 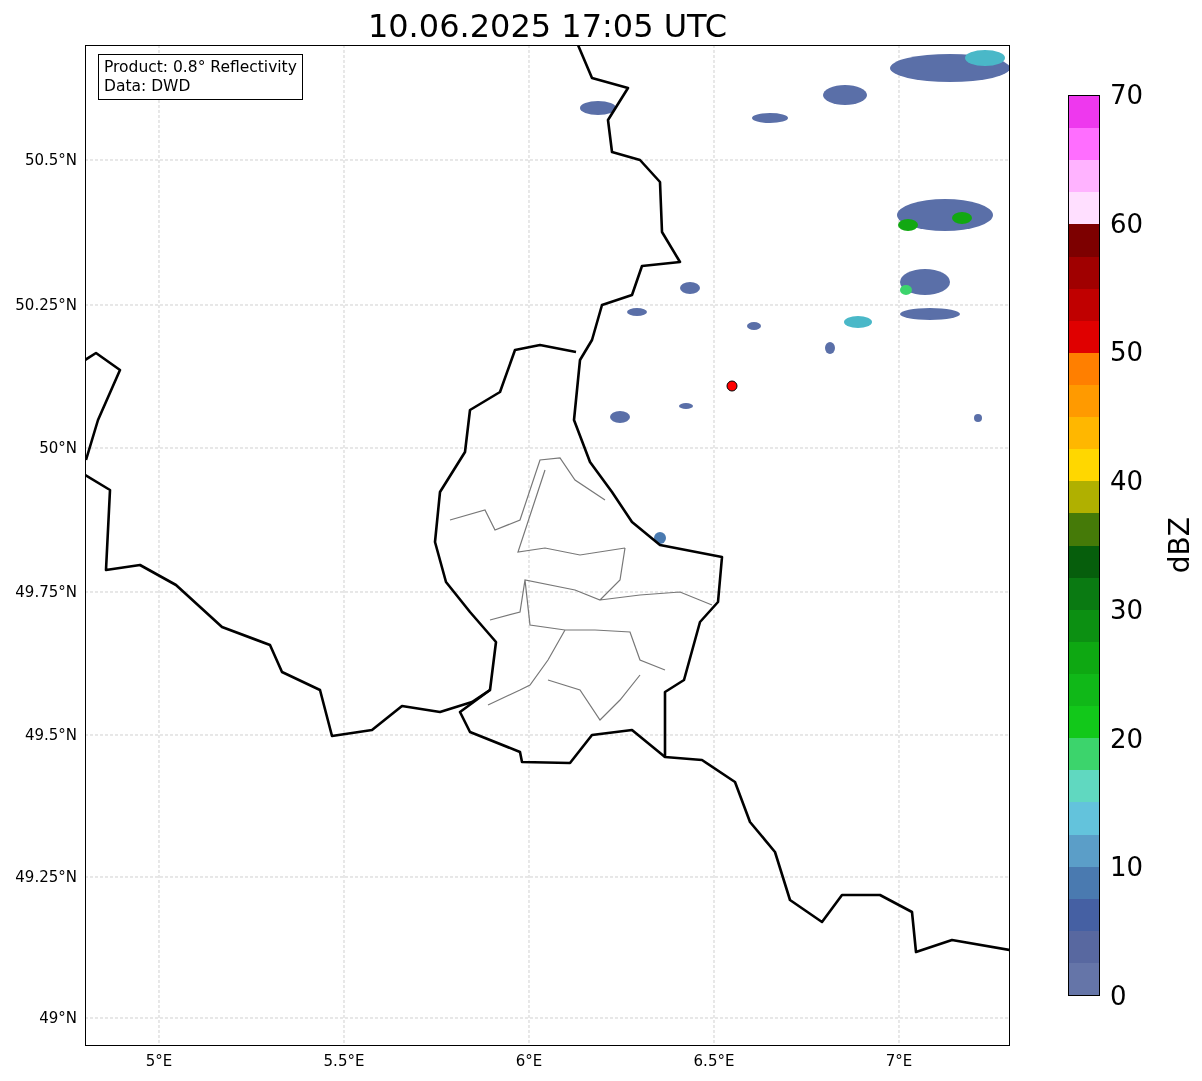 What do you see at coordinates (529, 1061) in the screenshot?
I see `longitude-label: 6°E` at bounding box center [529, 1061].